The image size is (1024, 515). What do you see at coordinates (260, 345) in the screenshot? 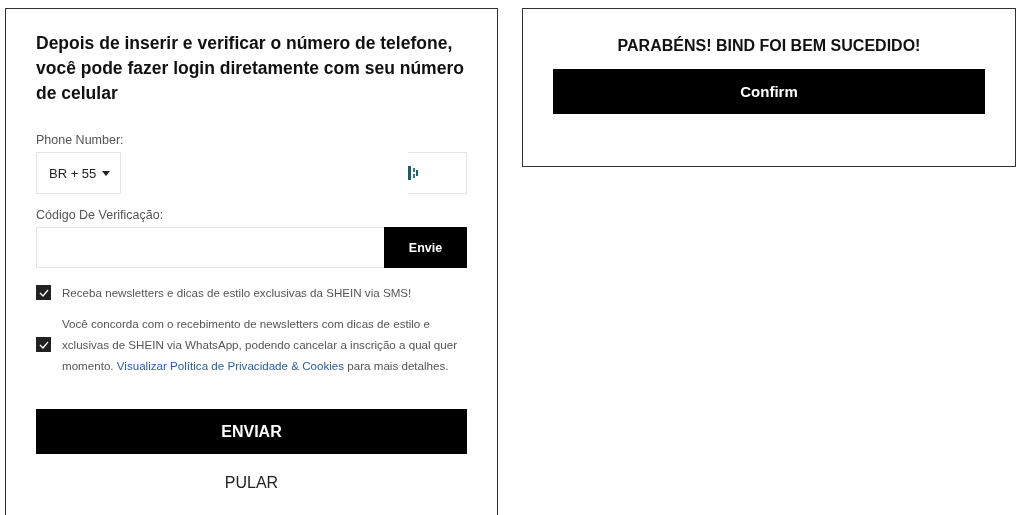
I see `consent-text: Você concorda com o recebimento de newsletters com dicas de estilo e xclusivas de SHEIN via WhatsApp, podendo cancelar a inscrição a qual quer momento. Visualizar Política de Privacidade & Cookies para mais detalhes.` at bounding box center [260, 345].